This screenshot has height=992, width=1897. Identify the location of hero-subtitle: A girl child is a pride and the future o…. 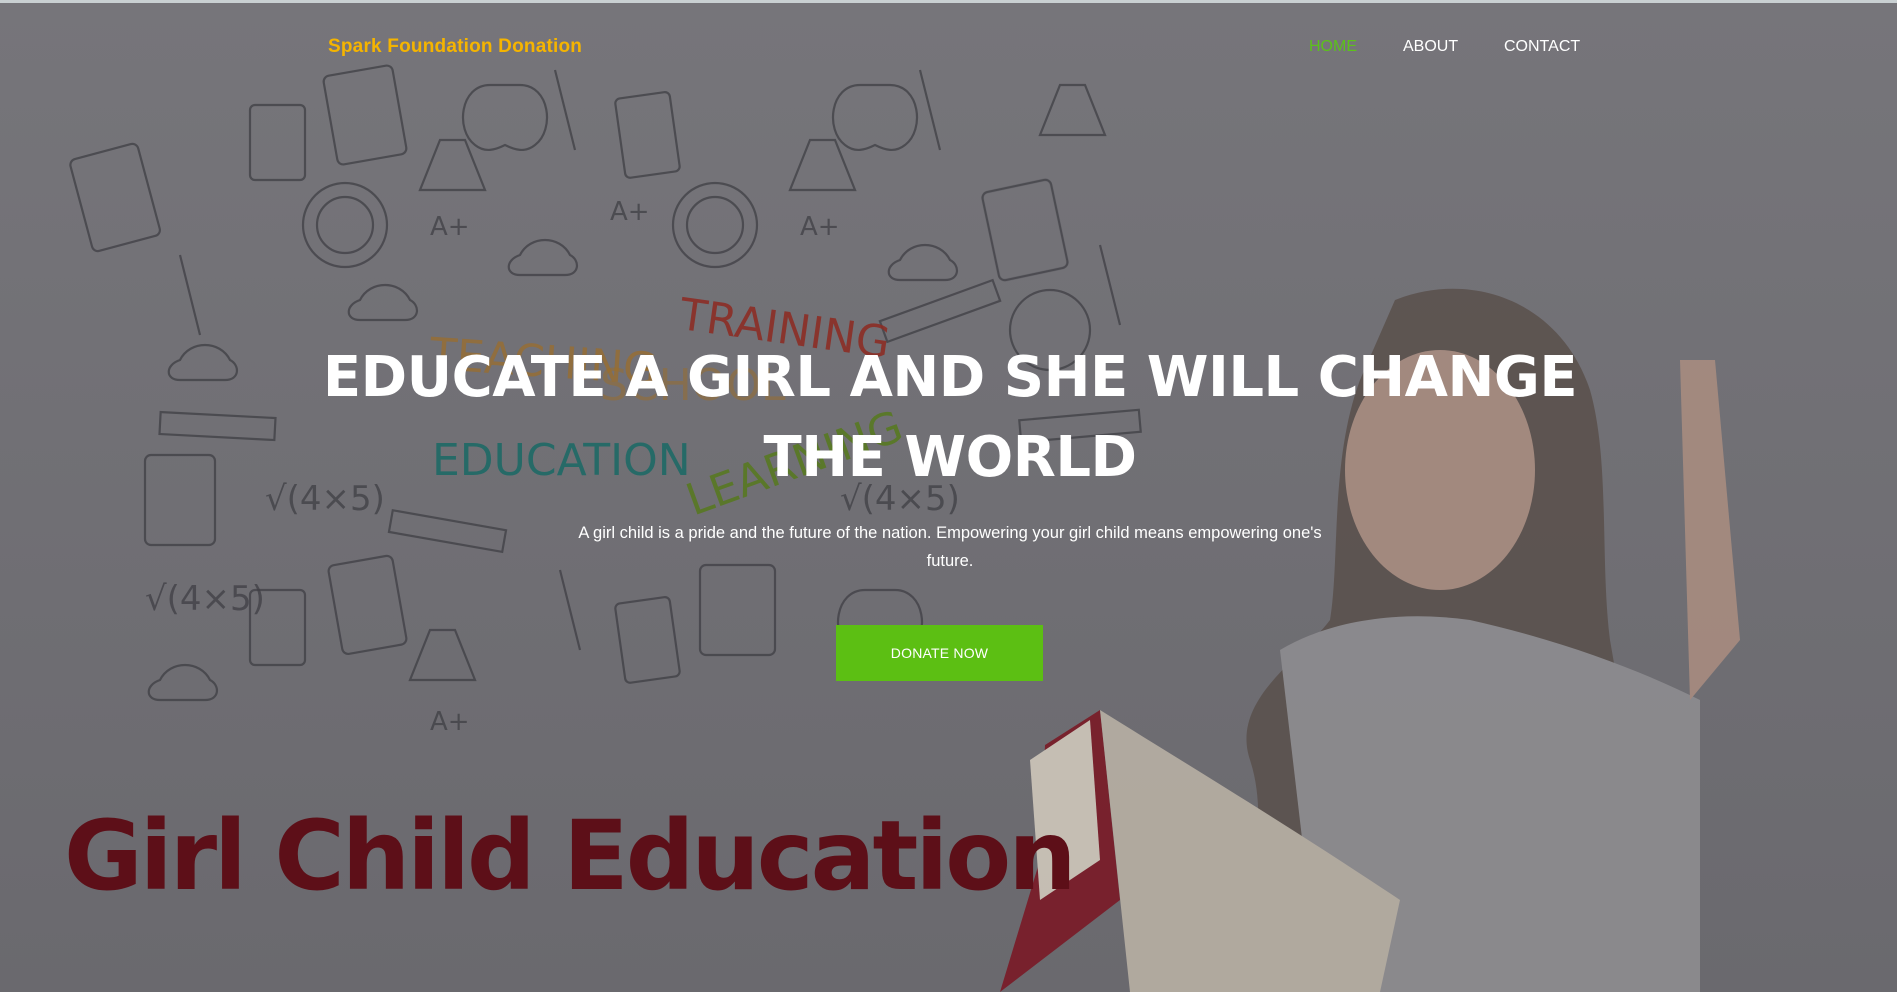
(950, 547).